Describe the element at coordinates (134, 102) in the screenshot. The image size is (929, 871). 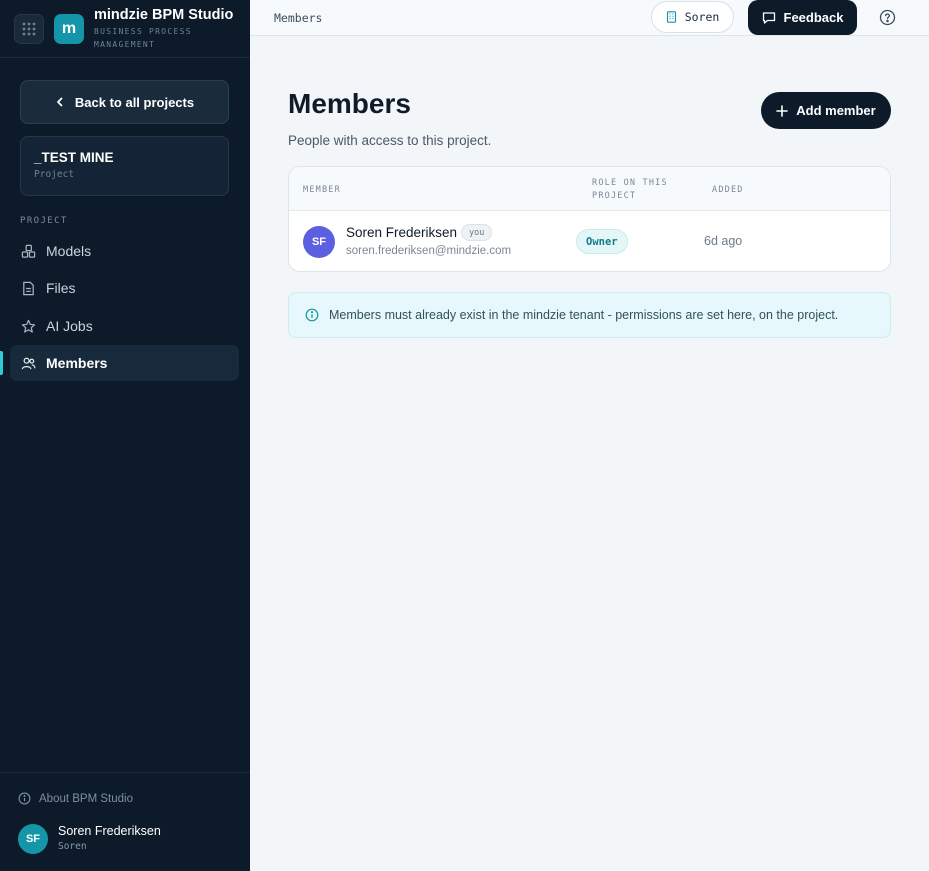
I see `back-button-label: Back to all projects` at that location.